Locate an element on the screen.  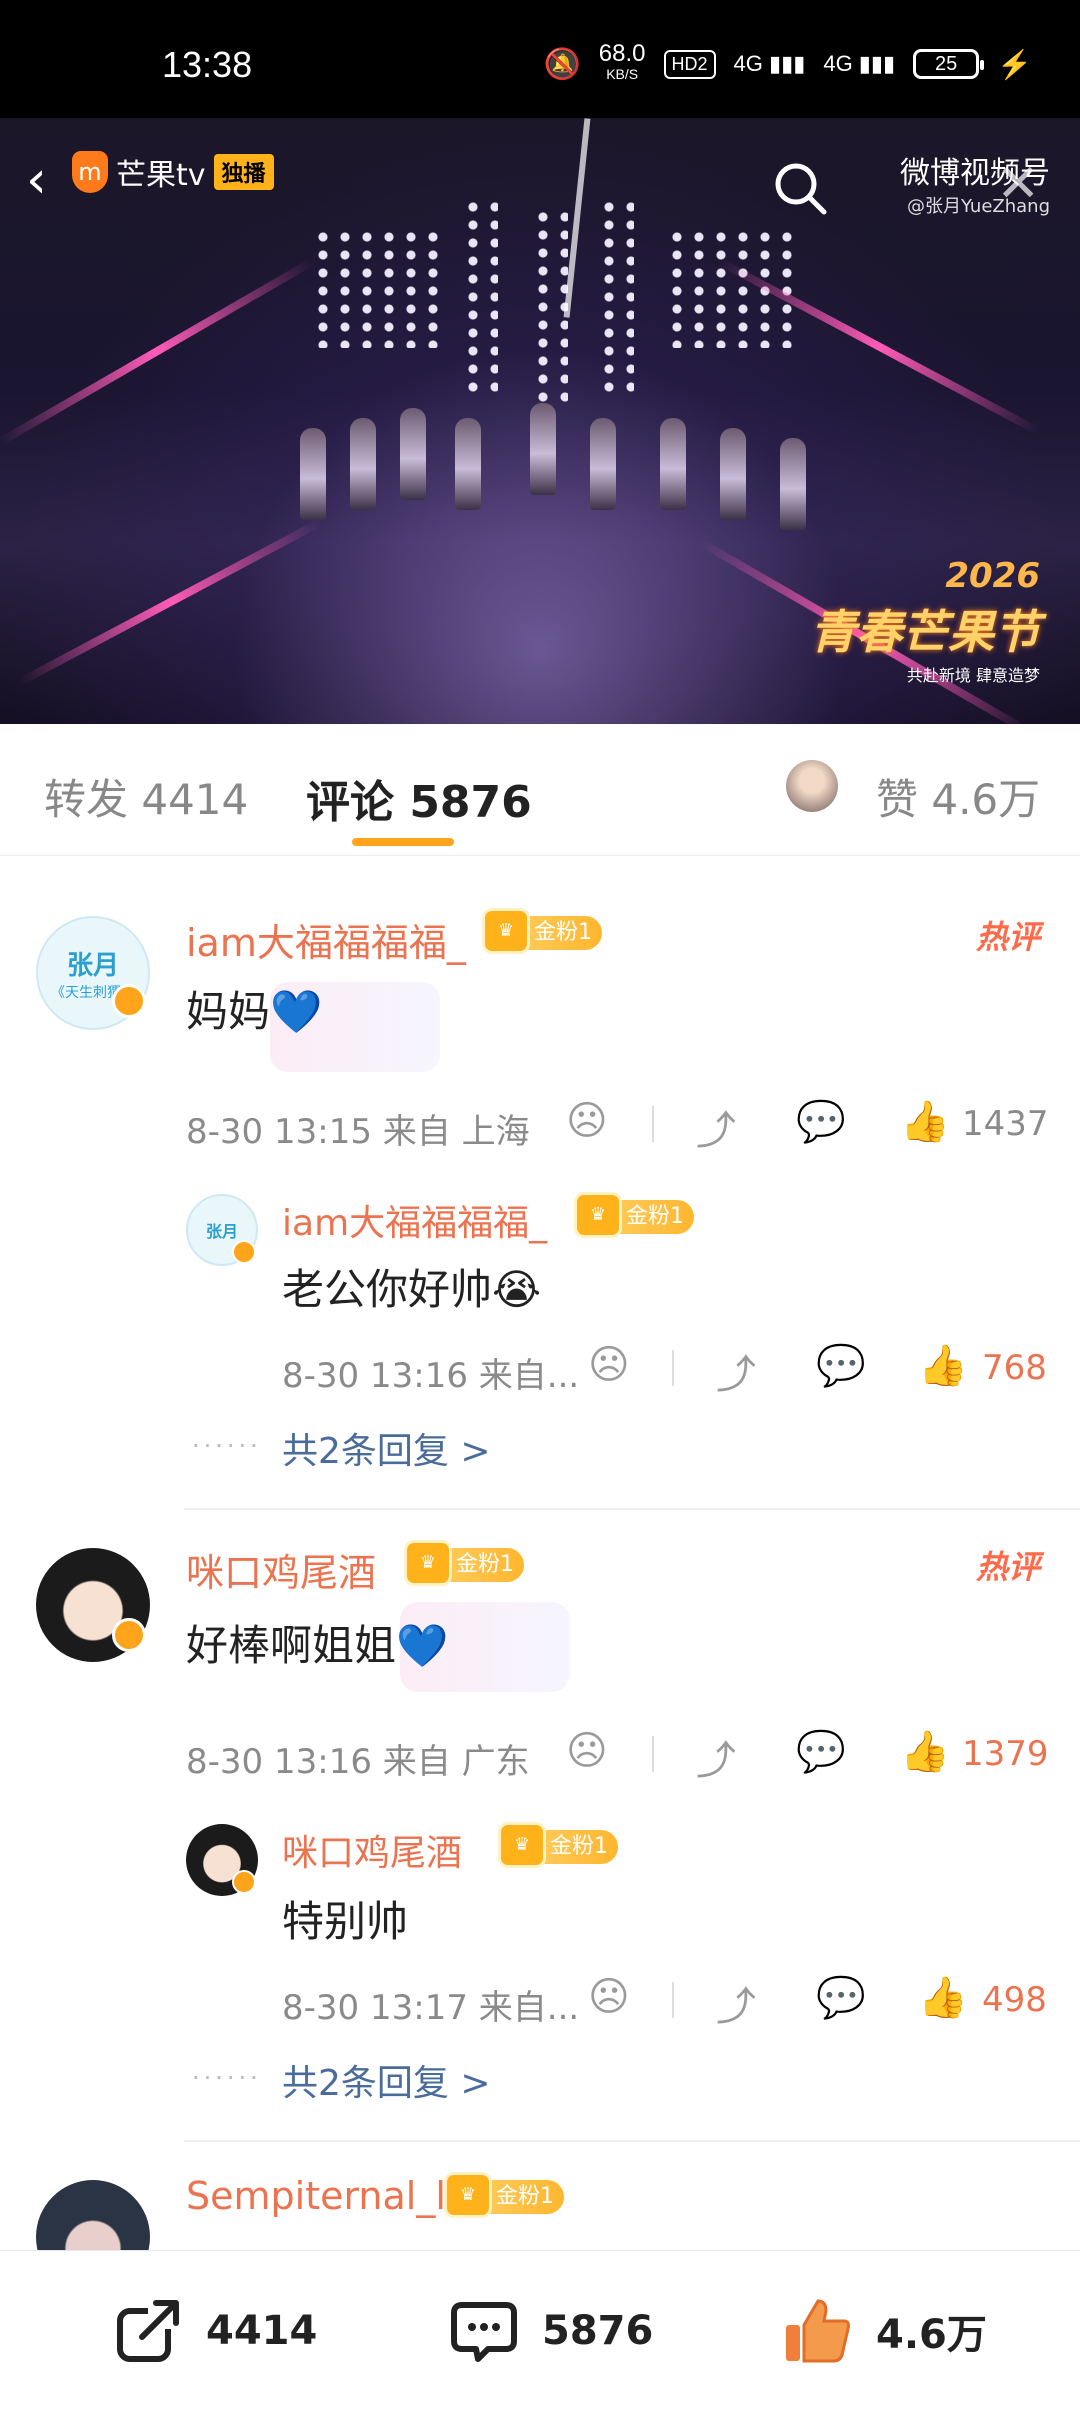
hd-voice-icon: HD2 is located at coordinates (689, 64).